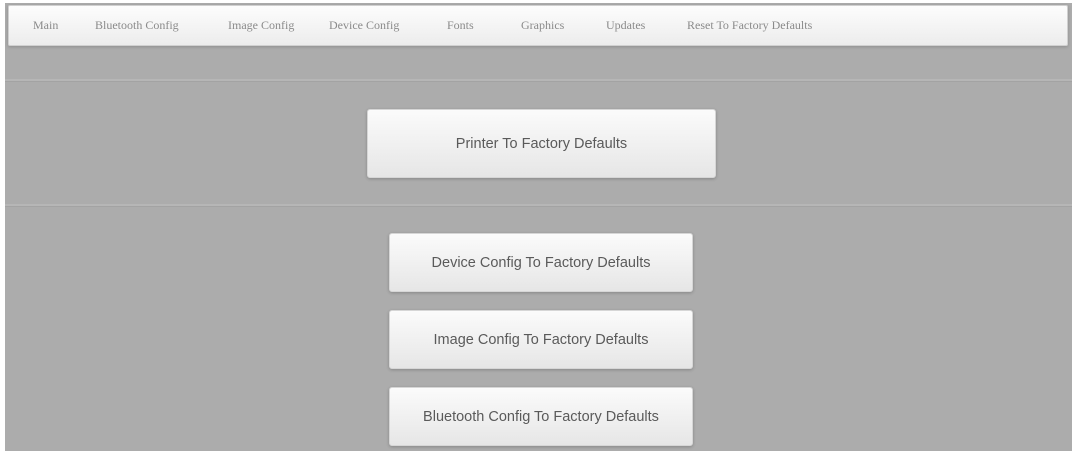 This screenshot has width=1076, height=451. What do you see at coordinates (261, 25) in the screenshot?
I see `nav-item-image-config: Image Config` at bounding box center [261, 25].